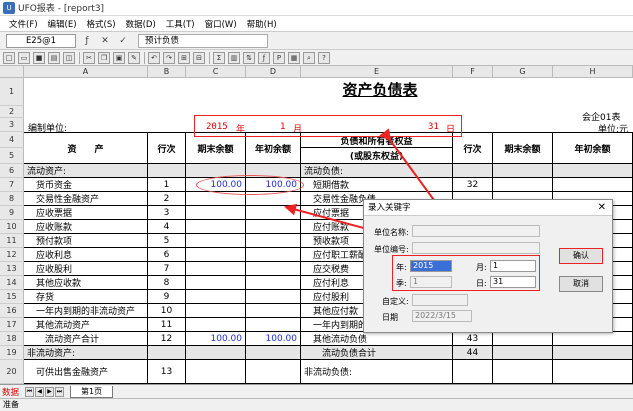 The height and width of the screenshot is (411, 633). Describe the element at coordinates (167, 283) in the screenshot. I see `asset-line-cell: 8` at that location.